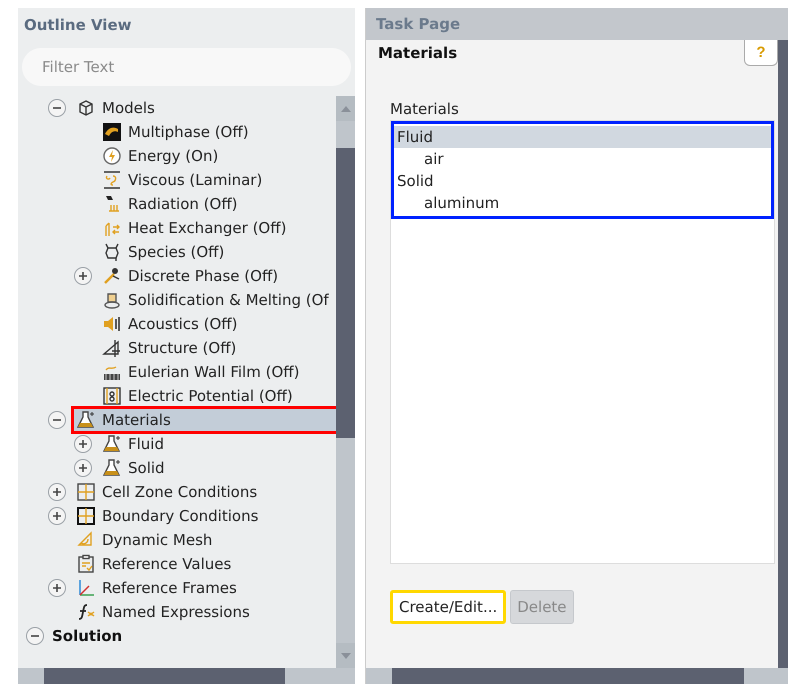 The image size is (788, 684). What do you see at coordinates (582, 181) in the screenshot?
I see `list-item: Solid` at bounding box center [582, 181].